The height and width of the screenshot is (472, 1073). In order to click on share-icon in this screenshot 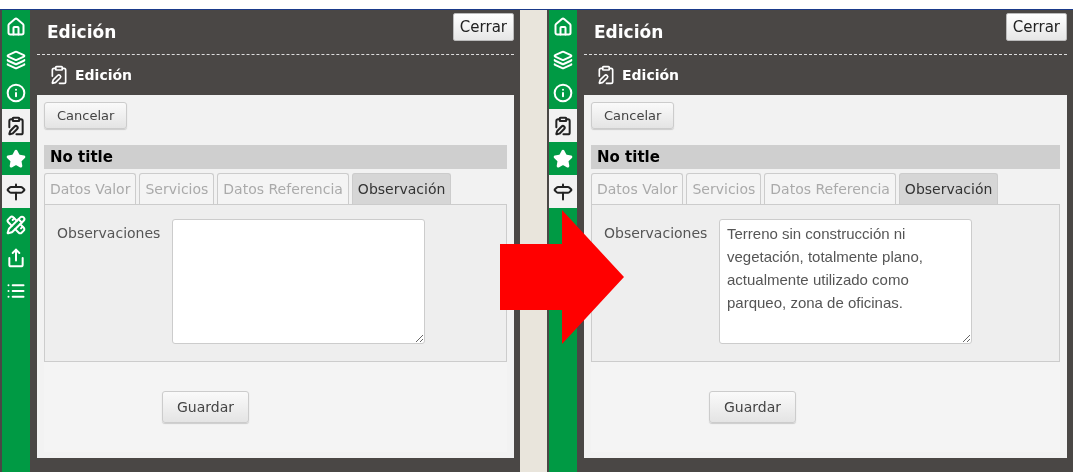, I will do `click(16, 257)`.